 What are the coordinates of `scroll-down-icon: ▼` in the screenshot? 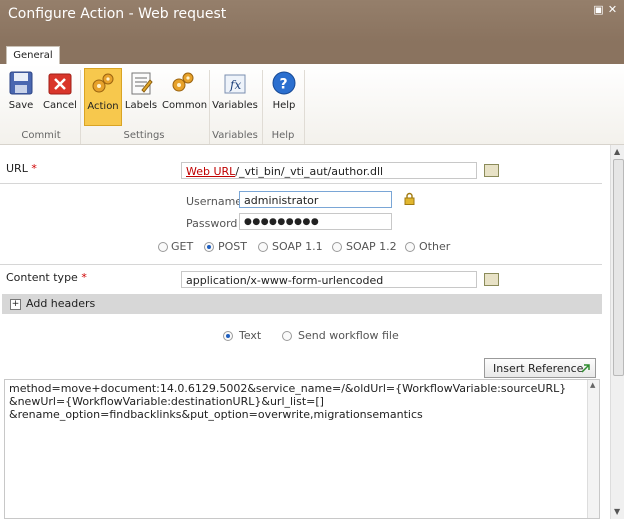 It's located at (617, 511).